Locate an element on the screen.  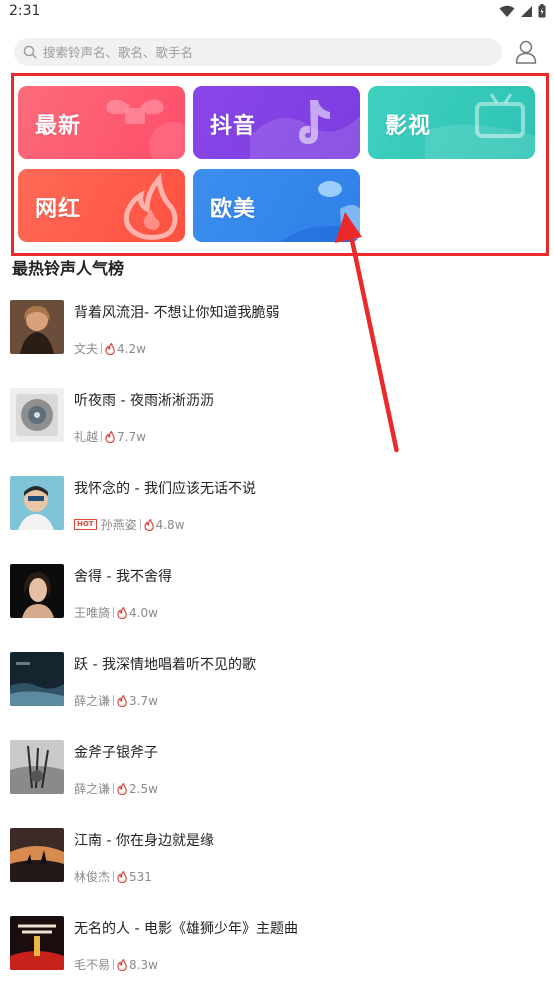
song-row: 跃 - 我深情地唱着听不见的歌 薛之谦 3.7w is located at coordinates (277, 696).